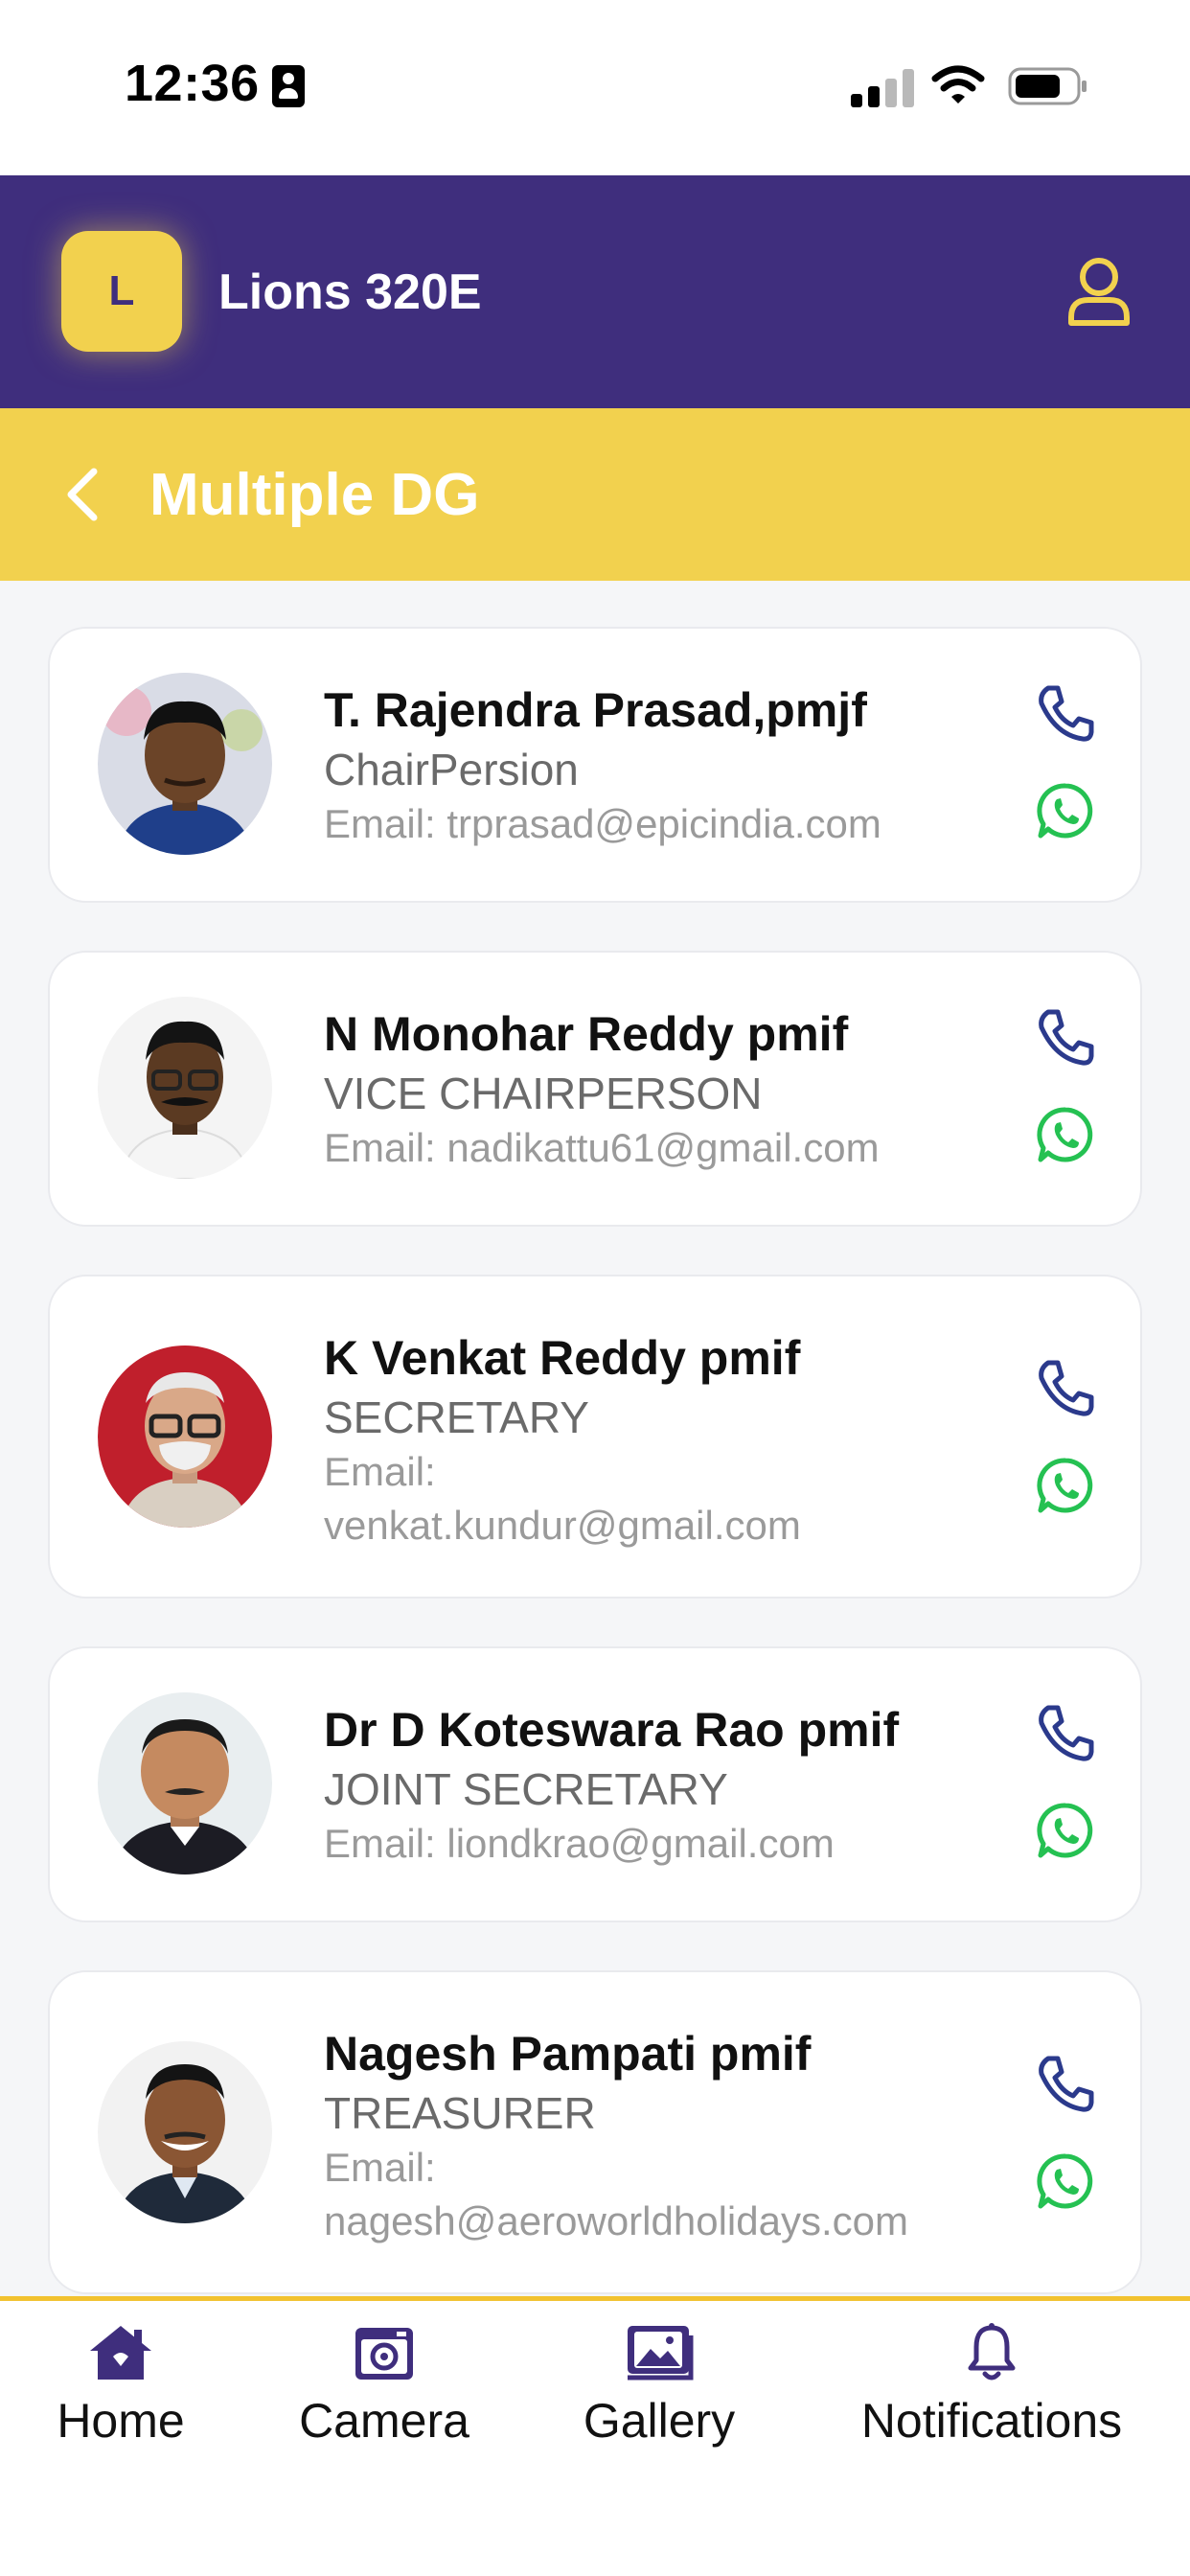 This screenshot has height=2576, width=1190. I want to click on nav-gallery: Gallery, so click(660, 2386).